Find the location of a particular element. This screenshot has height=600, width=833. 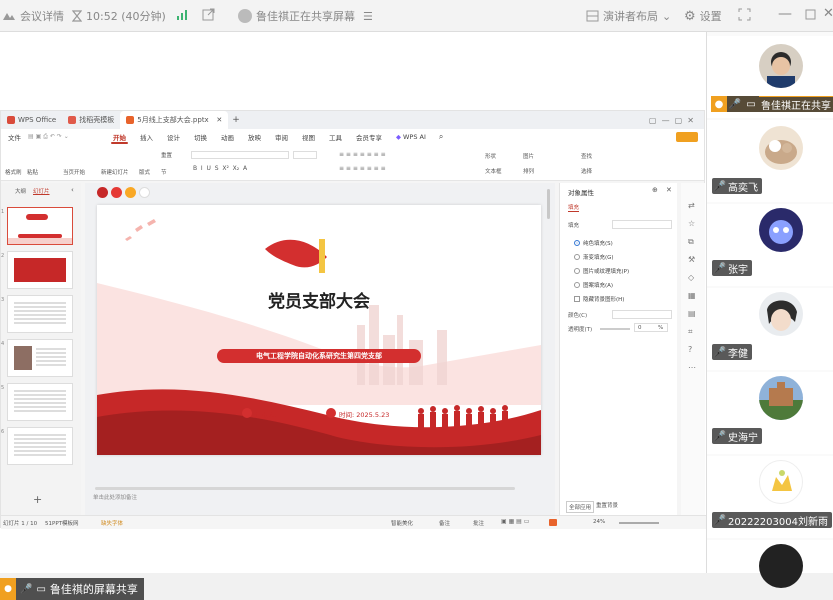

fill-tab: 填充 is located at coordinates (574, 207).